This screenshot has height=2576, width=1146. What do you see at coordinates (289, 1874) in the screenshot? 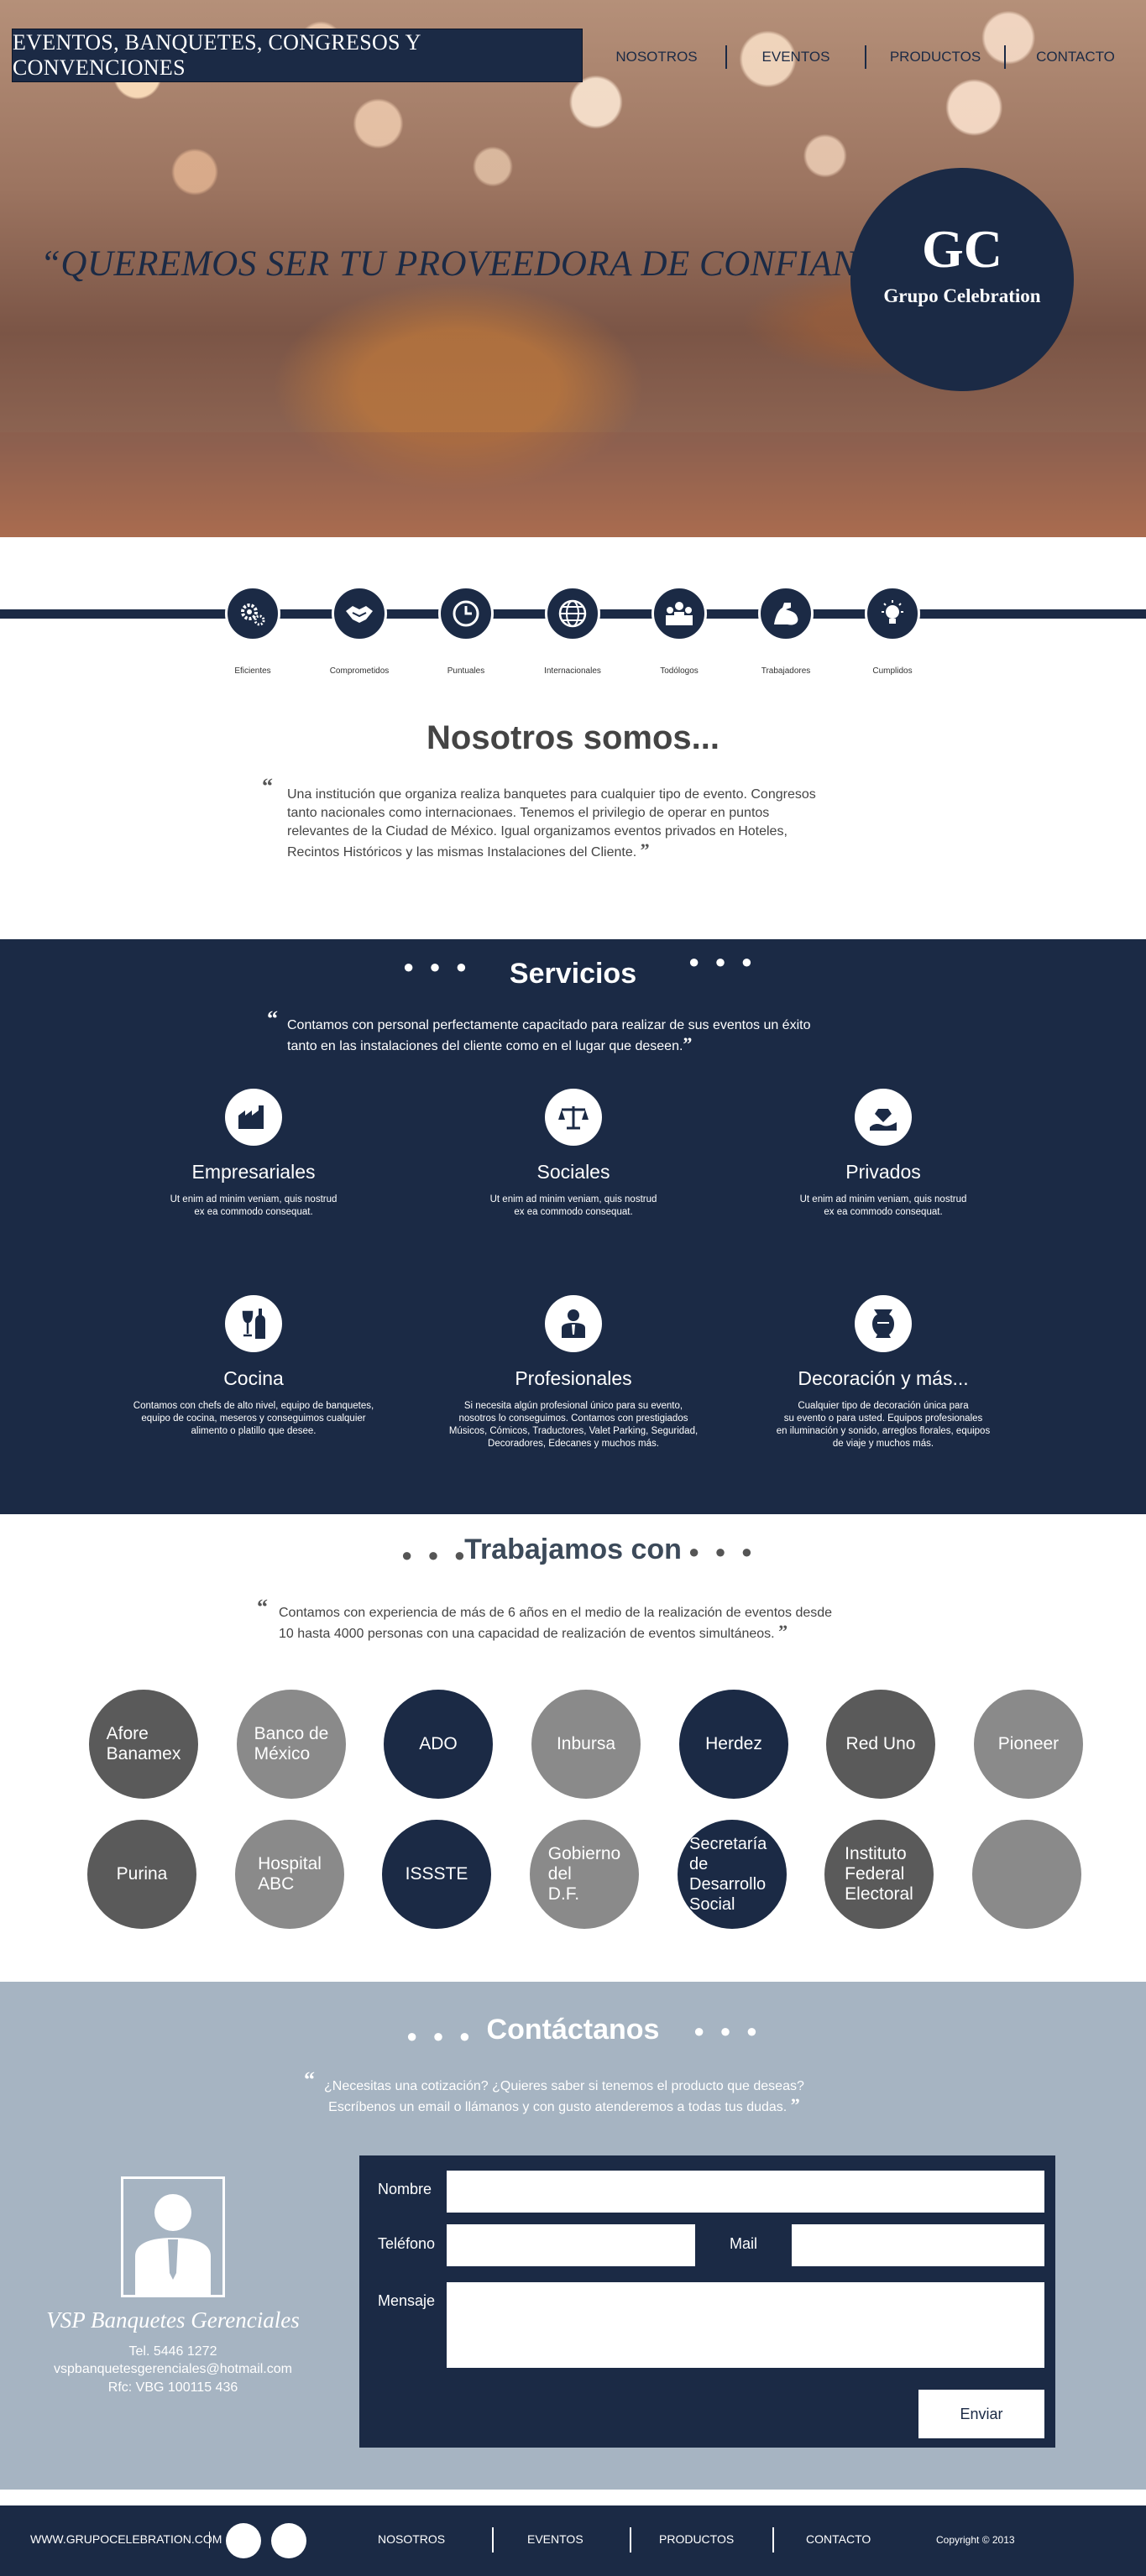
I see `partner-logo: Hospital ABC` at bounding box center [289, 1874].